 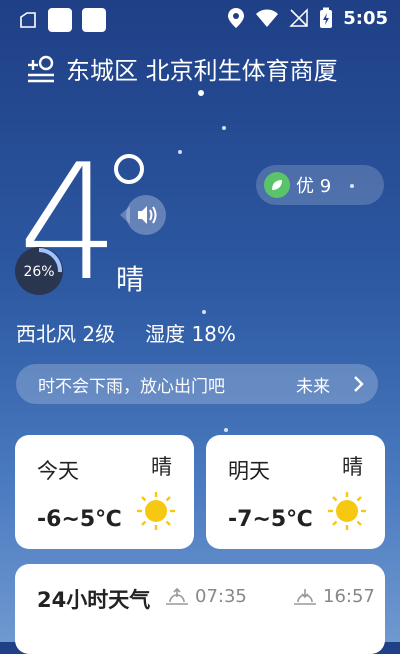 What do you see at coordinates (326, 17) in the screenshot?
I see `battery-icon` at bounding box center [326, 17].